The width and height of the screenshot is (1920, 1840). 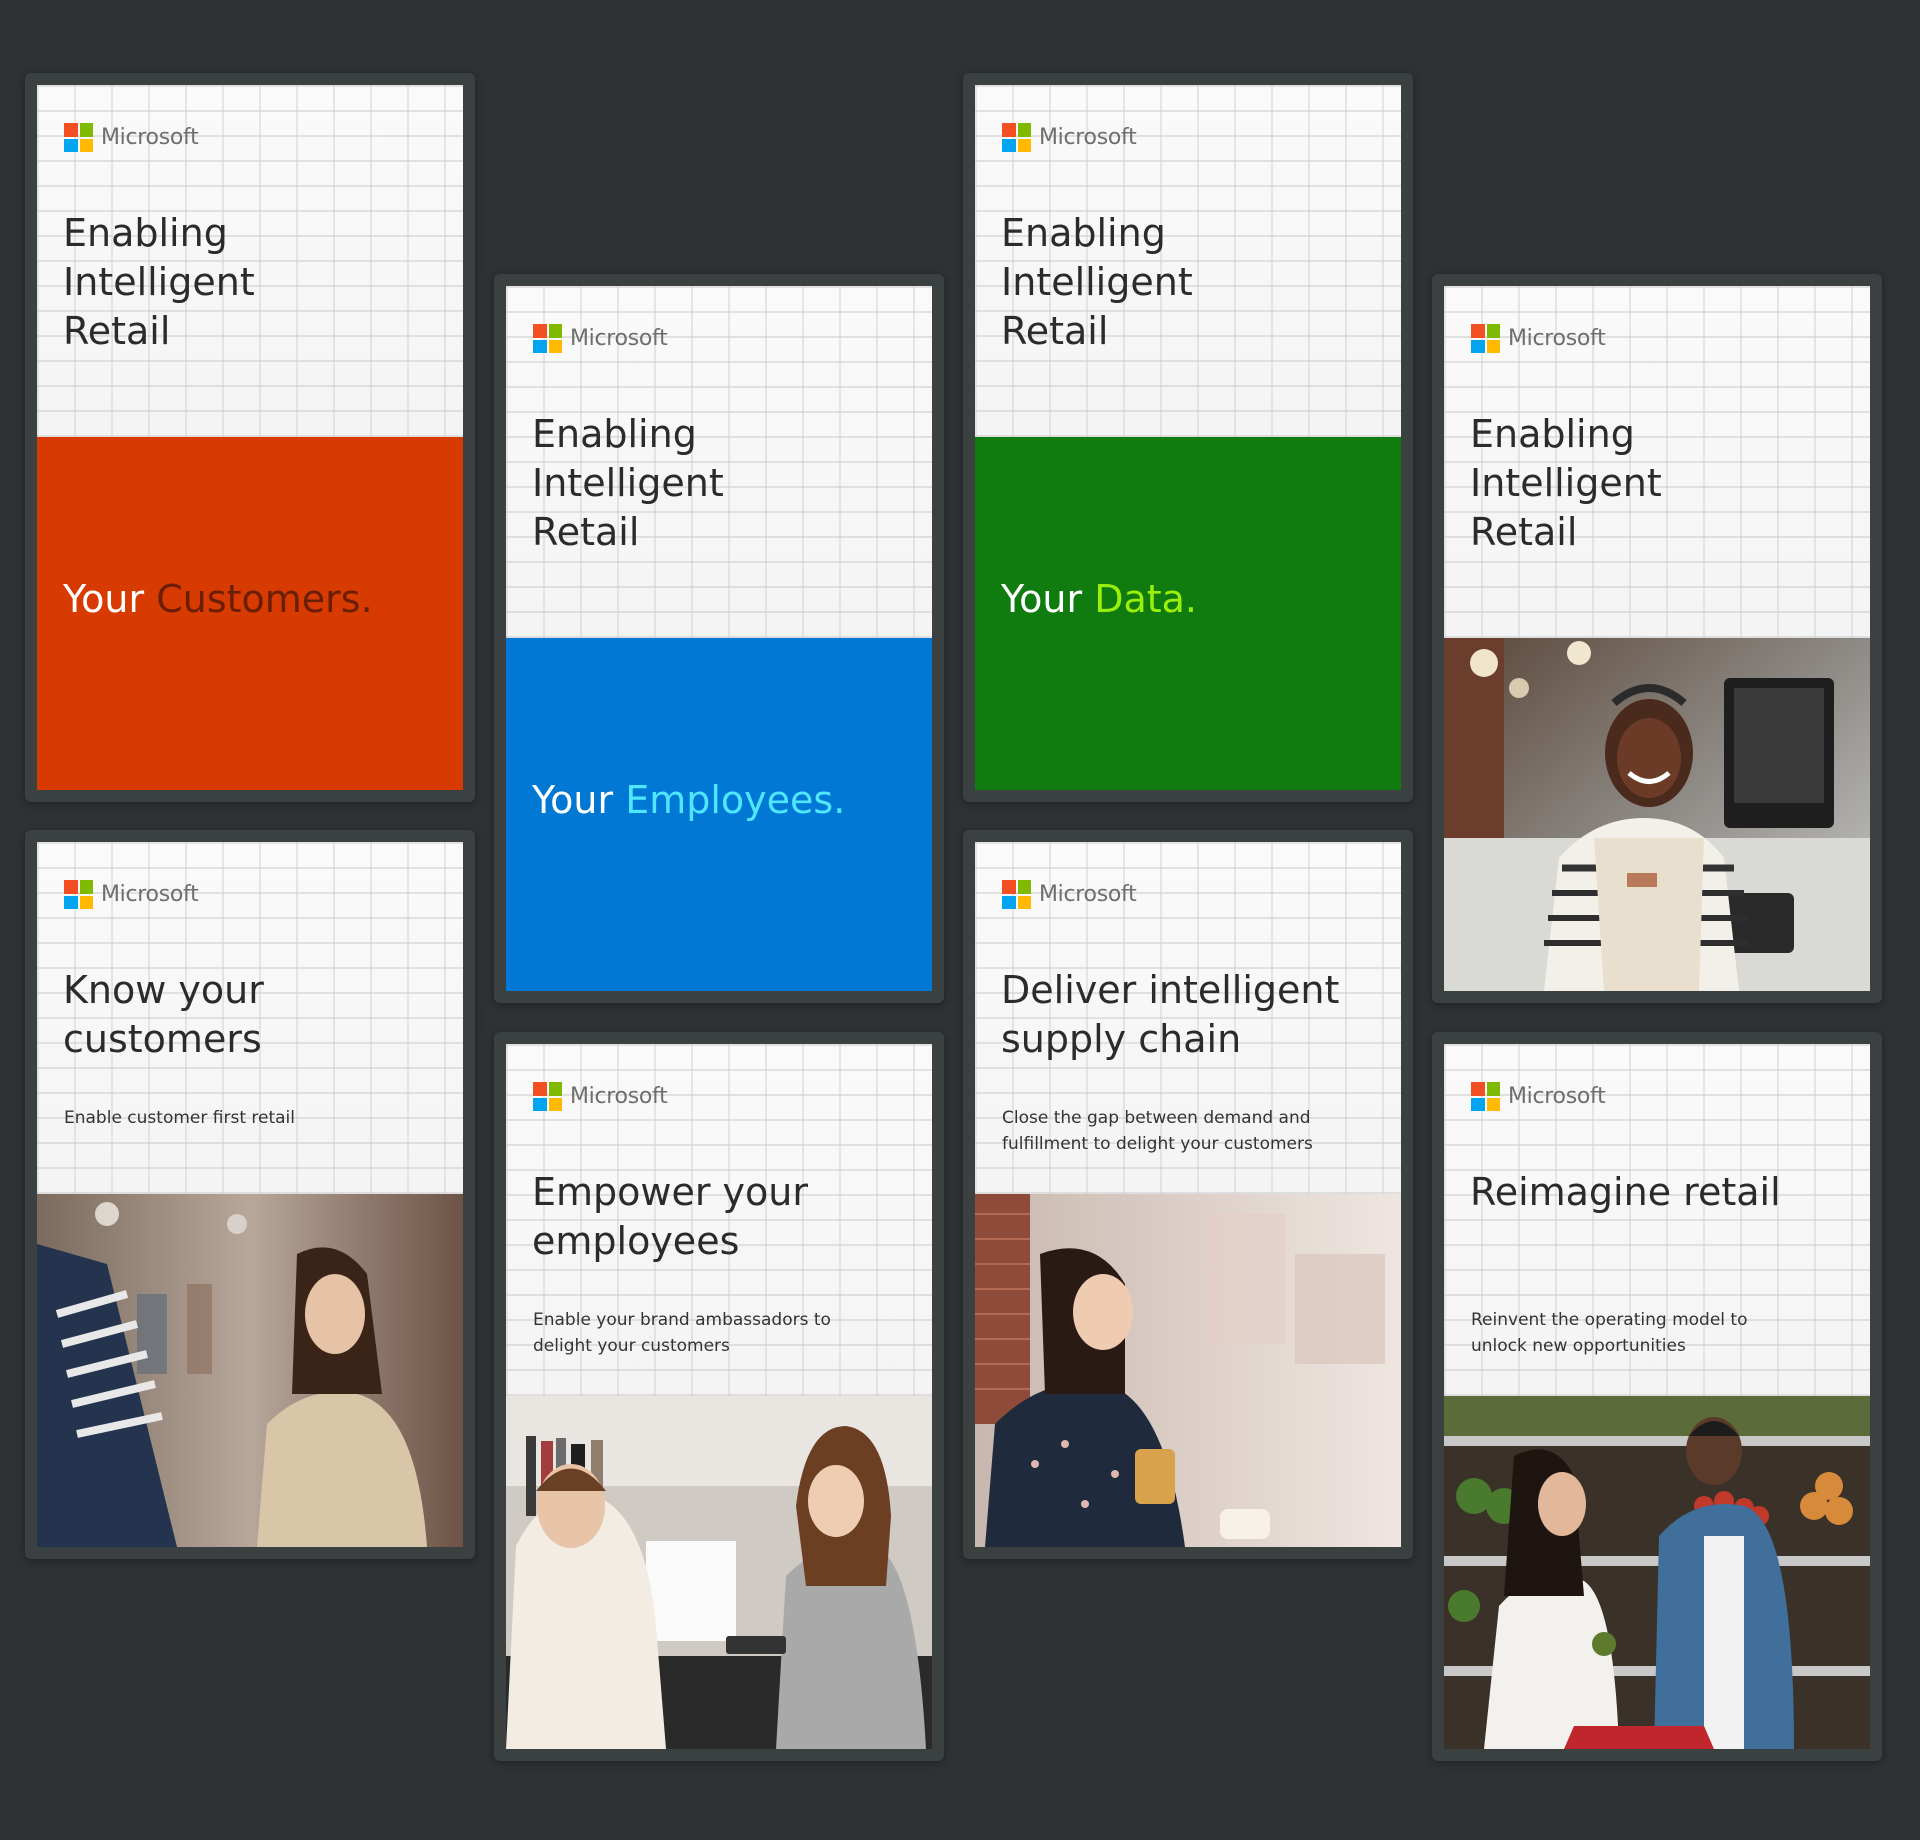 What do you see at coordinates (735, 800) in the screenshot?
I see `tagline-accent: Employees.` at bounding box center [735, 800].